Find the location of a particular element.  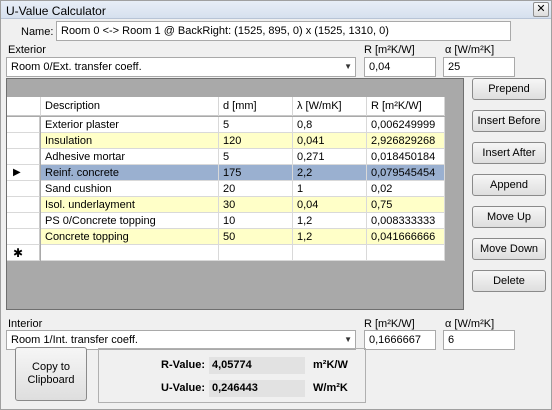

insert-after-button: Insert After is located at coordinates (509, 153).